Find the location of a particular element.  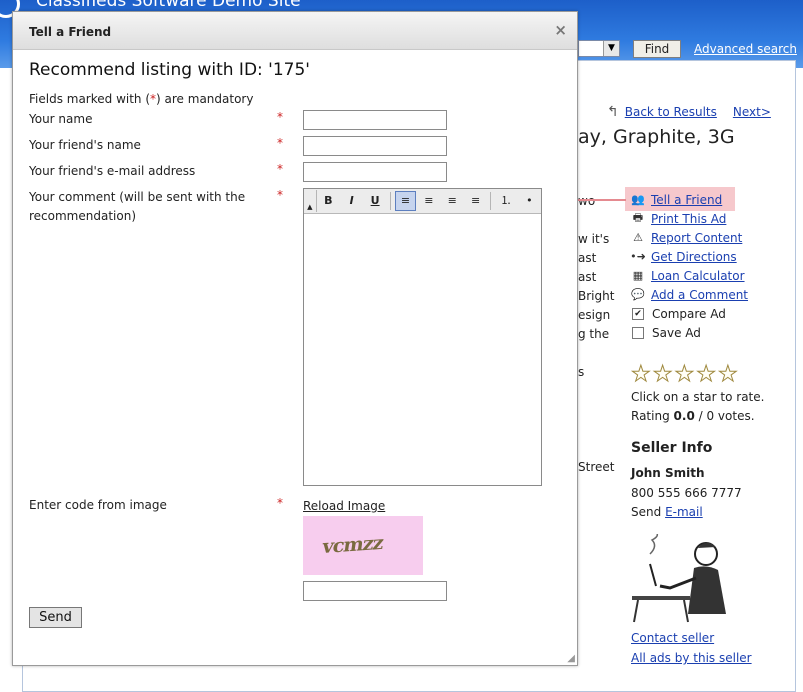

people-icon: 👥 is located at coordinates (638, 199).